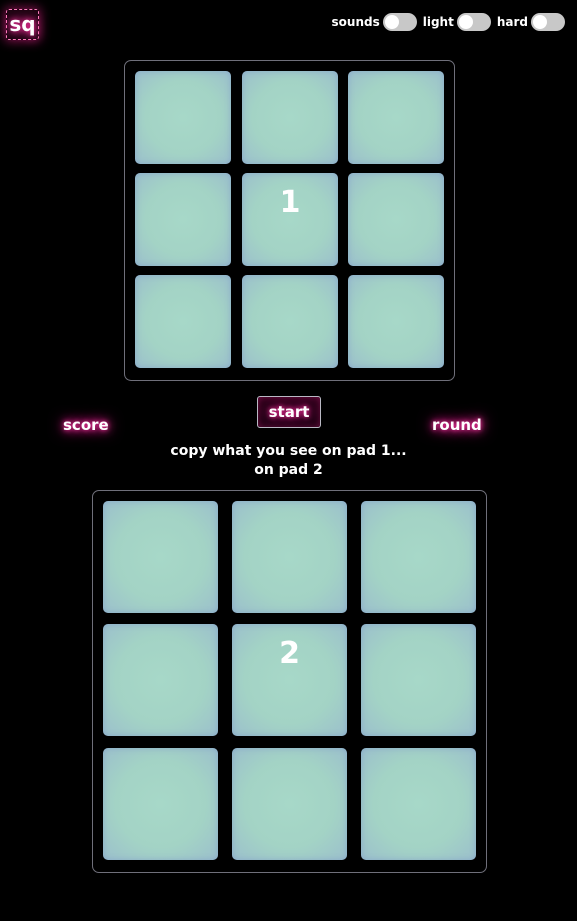  I want to click on light-toggle, so click(473, 22).